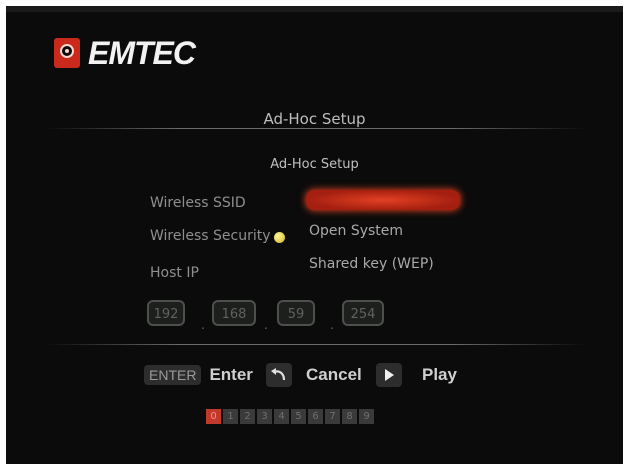 This screenshot has height=470, width=629. I want to click on page-item: 7, so click(332, 416).